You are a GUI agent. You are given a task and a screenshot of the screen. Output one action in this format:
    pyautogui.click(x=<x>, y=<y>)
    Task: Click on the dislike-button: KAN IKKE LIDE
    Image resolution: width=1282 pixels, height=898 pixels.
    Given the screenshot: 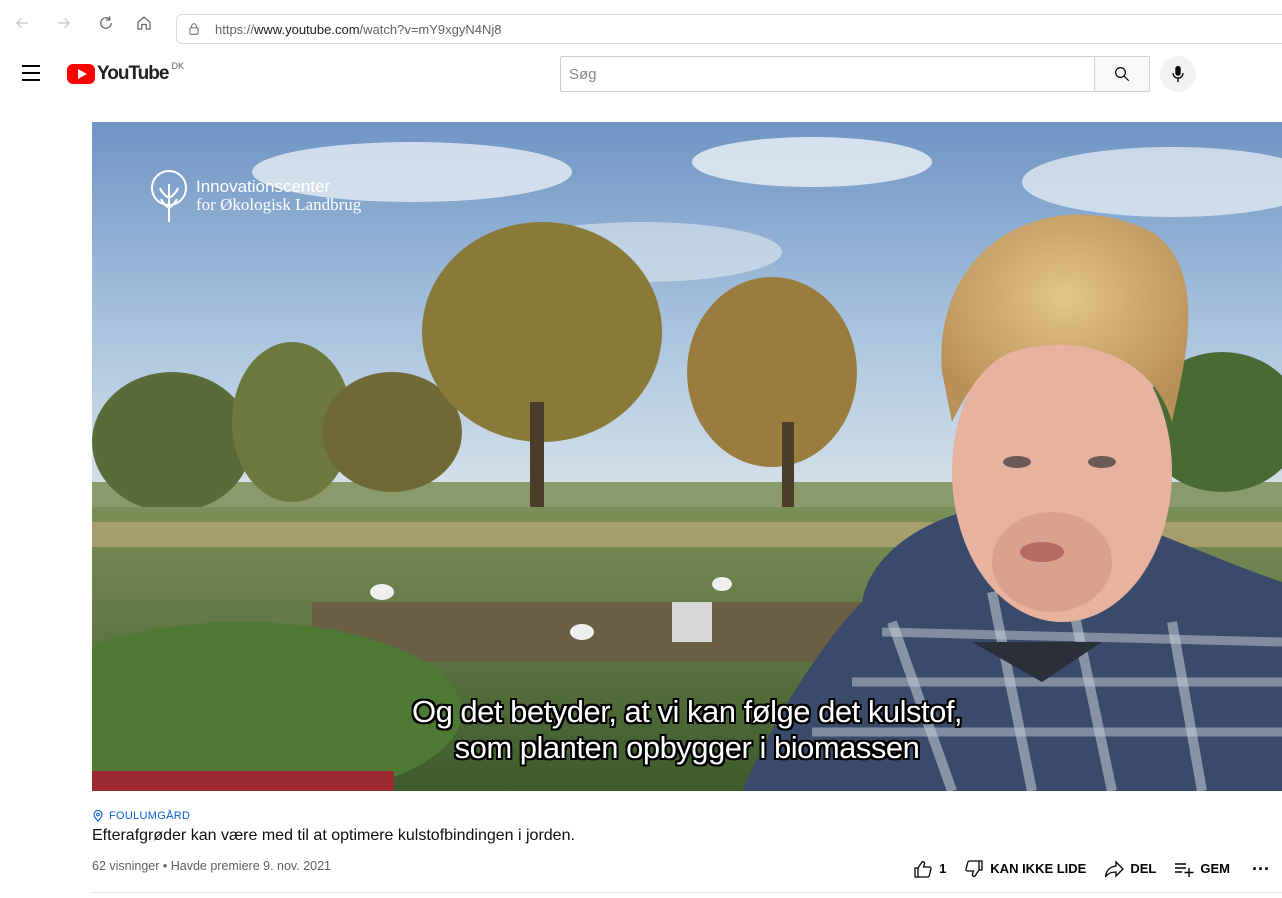 What is the action you would take?
    pyautogui.click(x=1025, y=868)
    